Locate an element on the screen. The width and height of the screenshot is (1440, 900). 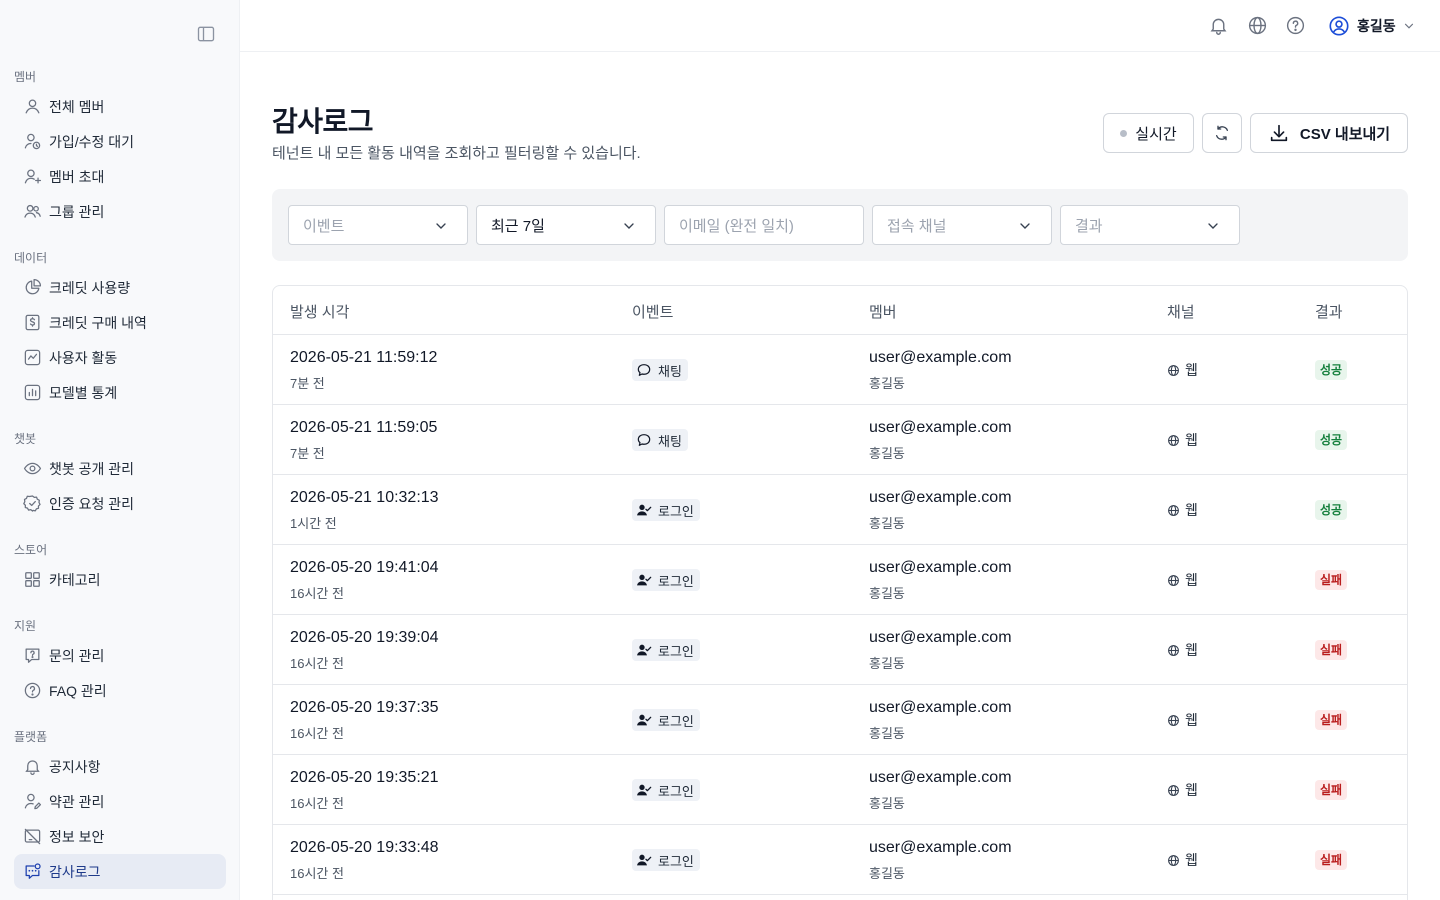
user-circle-icon is located at coordinates (1339, 26).